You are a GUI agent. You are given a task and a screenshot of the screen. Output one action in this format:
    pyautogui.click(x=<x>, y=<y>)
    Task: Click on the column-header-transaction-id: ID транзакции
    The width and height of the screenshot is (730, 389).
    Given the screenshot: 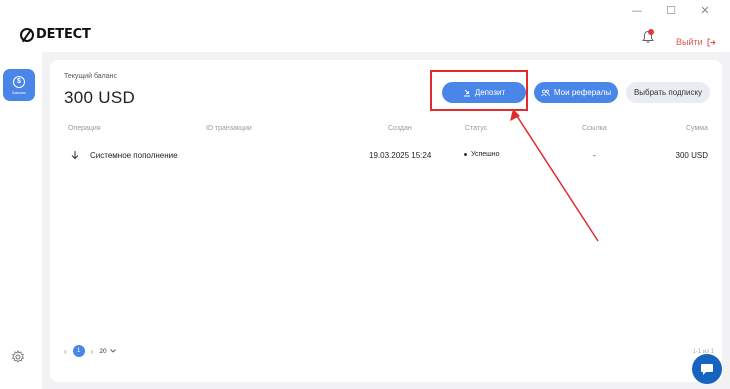 What is the action you would take?
    pyautogui.click(x=229, y=128)
    